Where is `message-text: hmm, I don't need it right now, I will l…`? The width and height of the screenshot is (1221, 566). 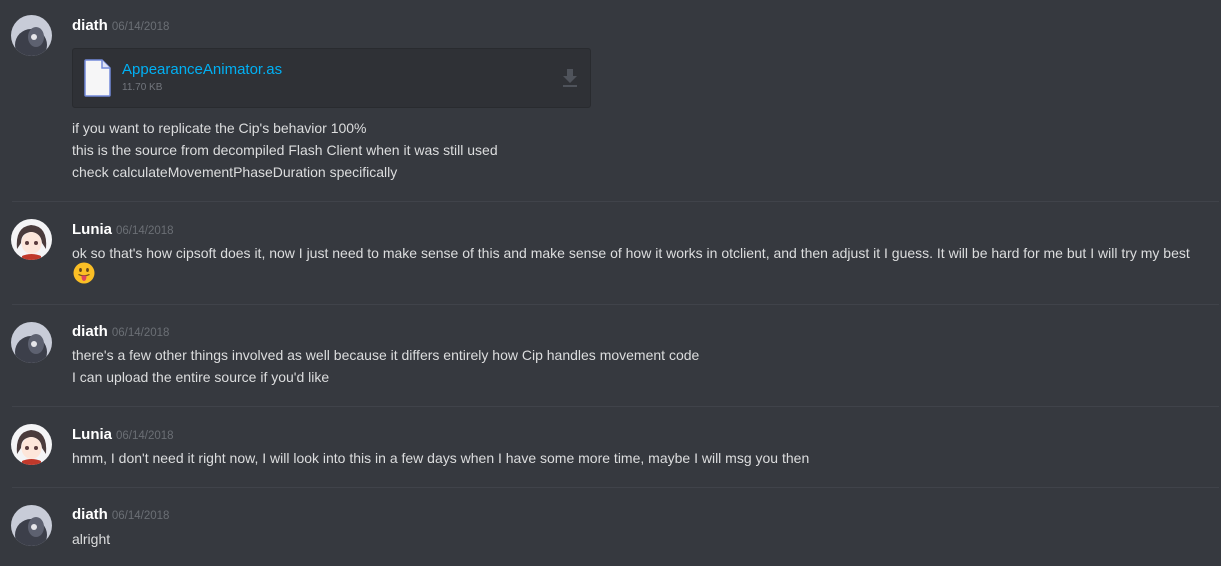 message-text: hmm, I don't need it right now, I will l… is located at coordinates (441, 458).